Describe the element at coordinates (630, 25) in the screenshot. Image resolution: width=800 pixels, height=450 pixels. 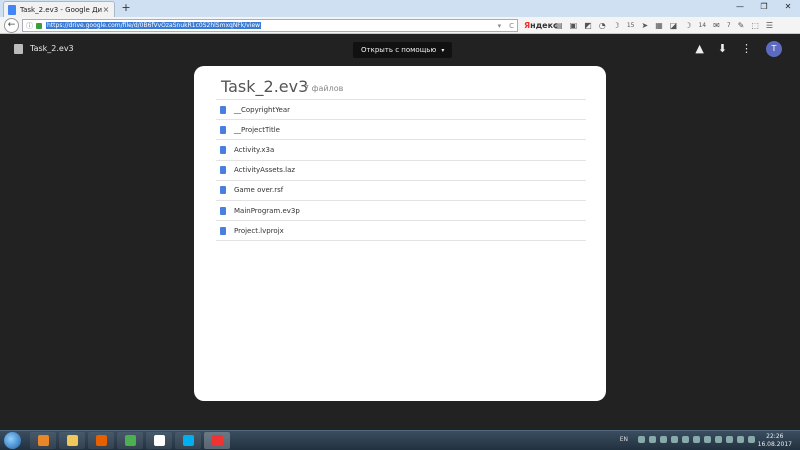
I see `weather-count: 15` at that location.